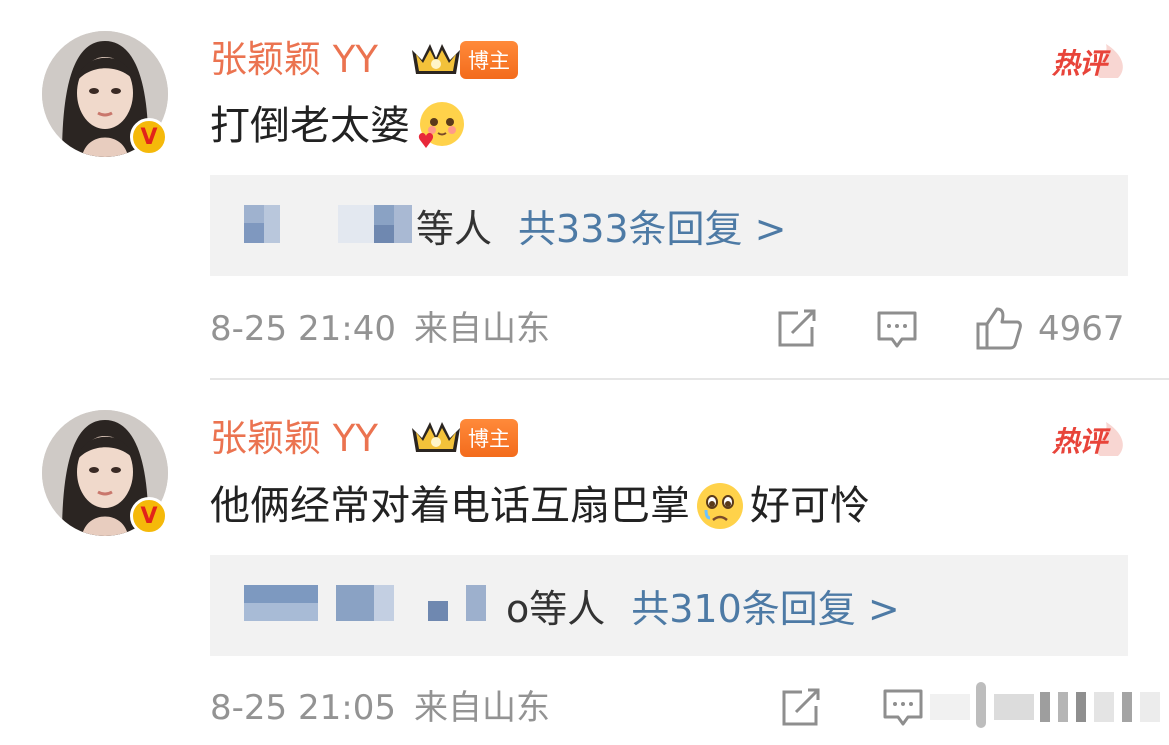  I want to click on comment-text: 打倒老太婆, so click(340, 126).